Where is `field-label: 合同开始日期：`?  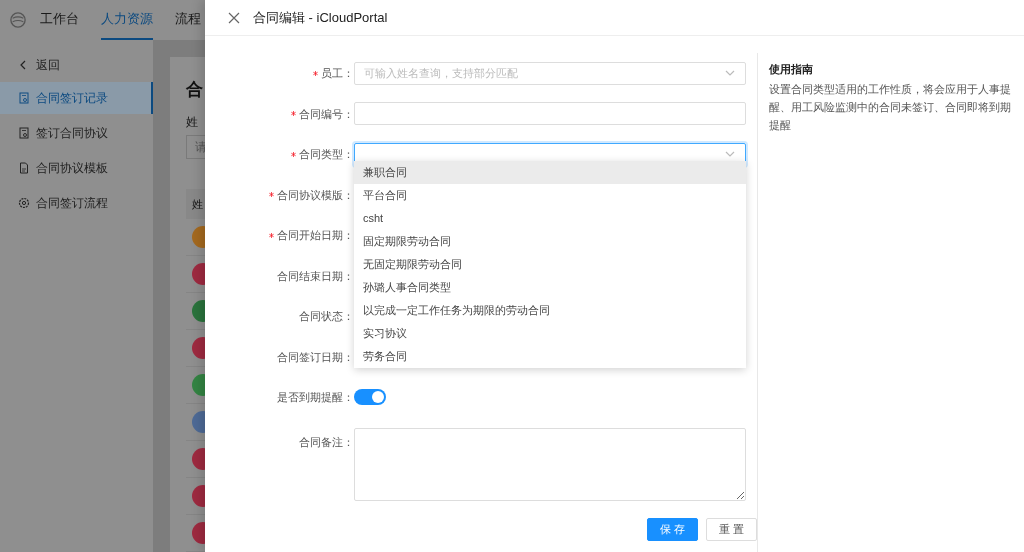
field-label: 合同开始日期： is located at coordinates (315, 235).